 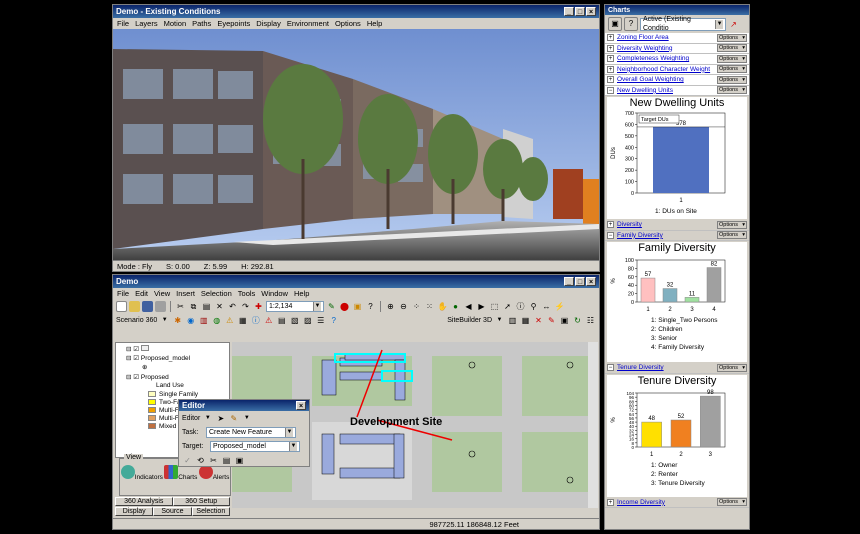 What do you see at coordinates (677, 59) in the screenshot?
I see `chart-row: + Completeness Weighting Options ▾` at bounding box center [677, 59].